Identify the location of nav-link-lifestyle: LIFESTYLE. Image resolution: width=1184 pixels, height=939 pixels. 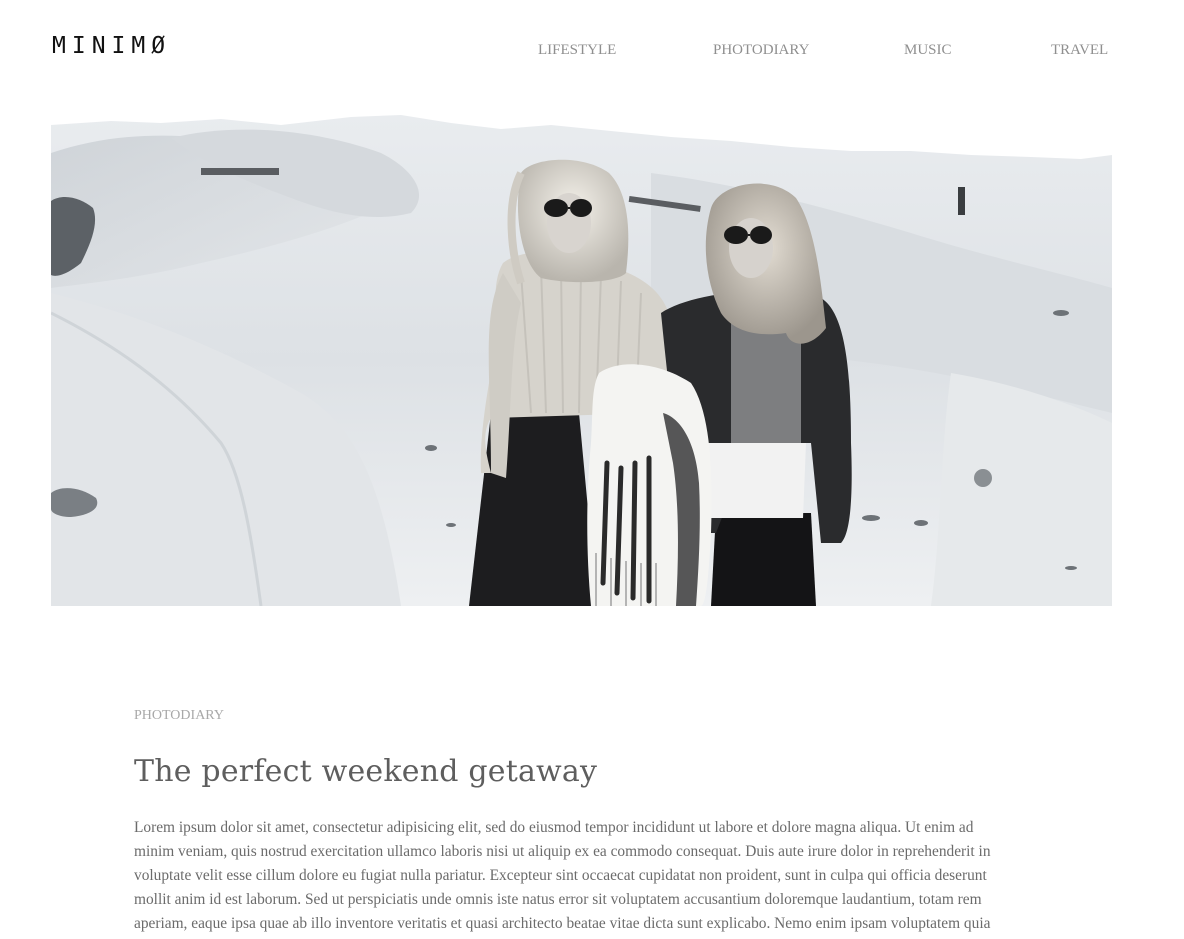
(577, 50).